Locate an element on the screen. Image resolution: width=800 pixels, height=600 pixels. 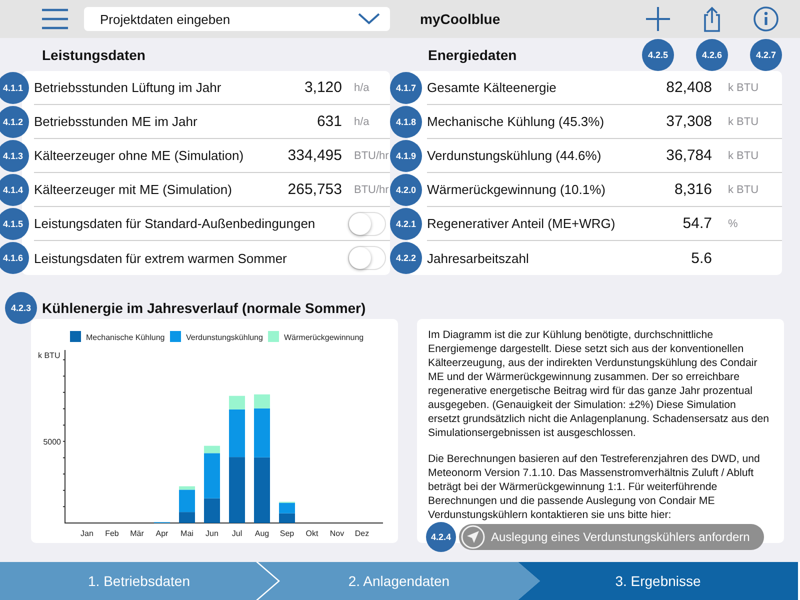
legend-label: Mechanische Kühlung is located at coordinates (125, 337).